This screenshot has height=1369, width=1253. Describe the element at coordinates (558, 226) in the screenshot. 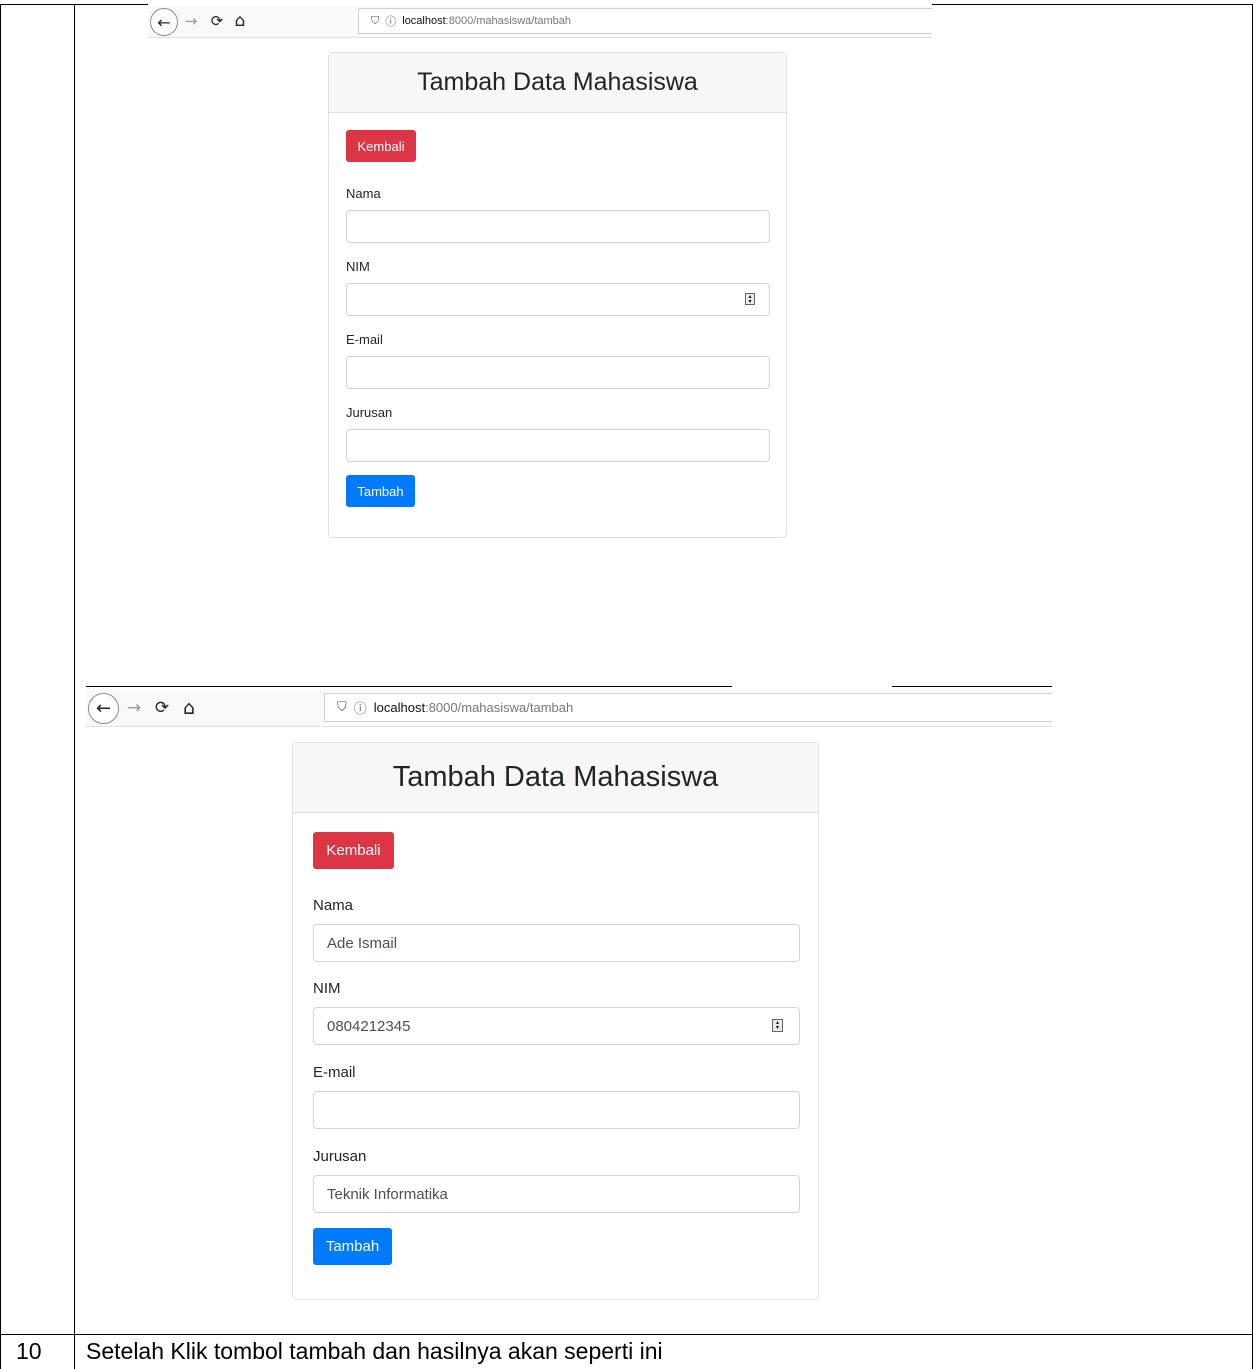

I see `nama-input` at that location.